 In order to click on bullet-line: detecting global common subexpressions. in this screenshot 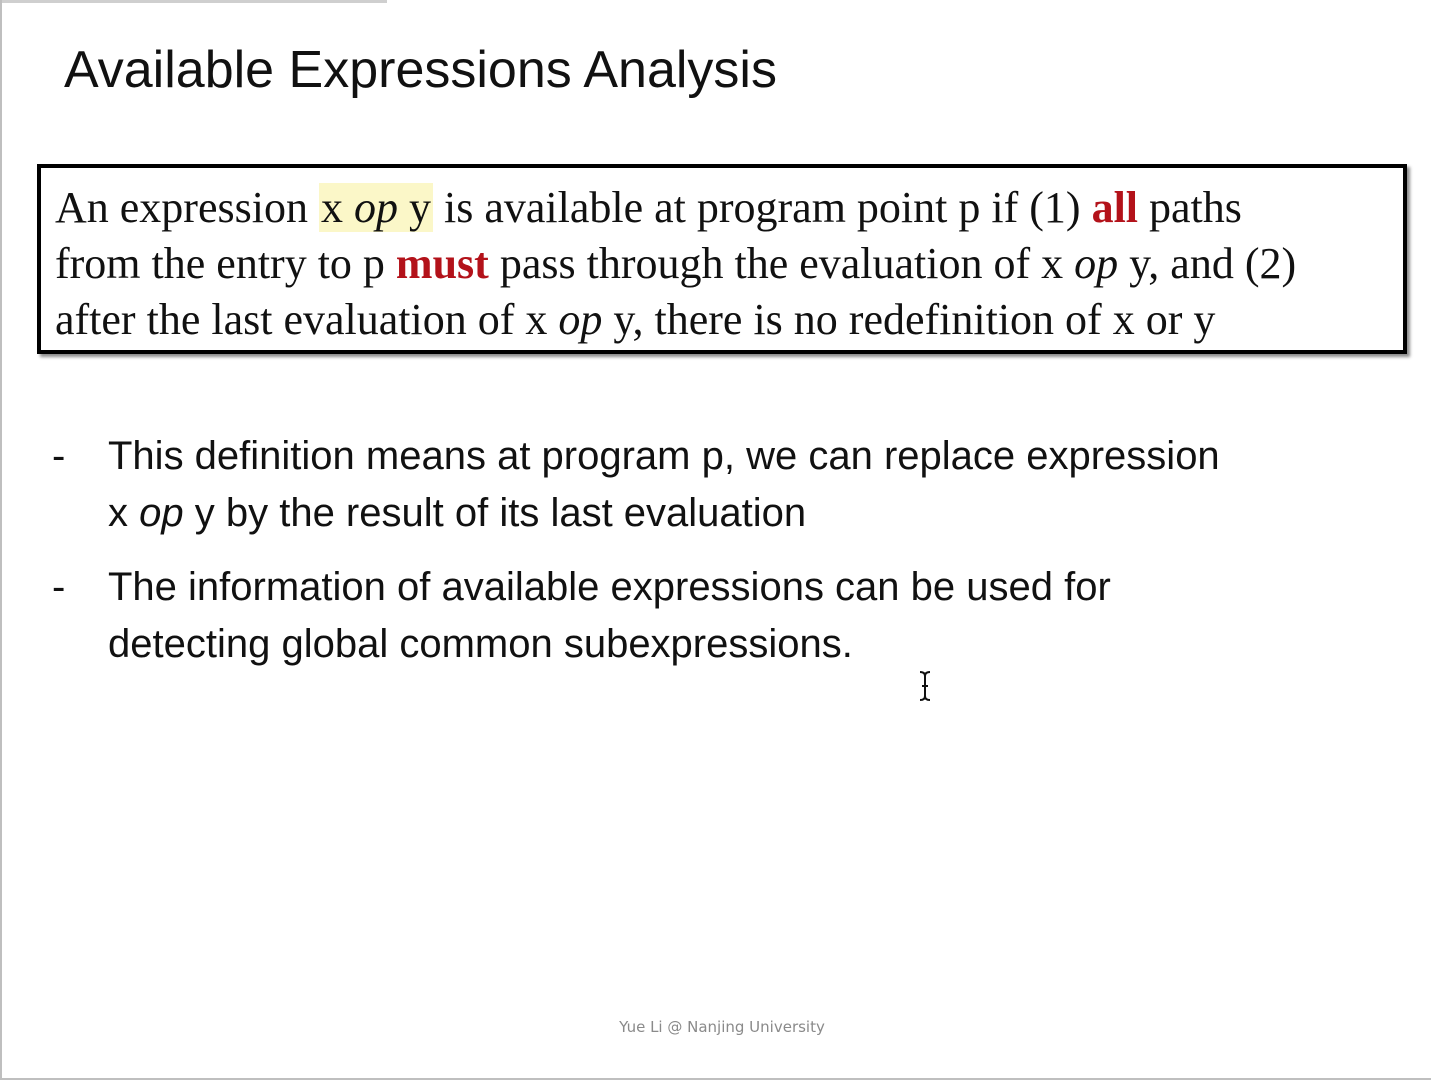, I will do `click(480, 644)`.